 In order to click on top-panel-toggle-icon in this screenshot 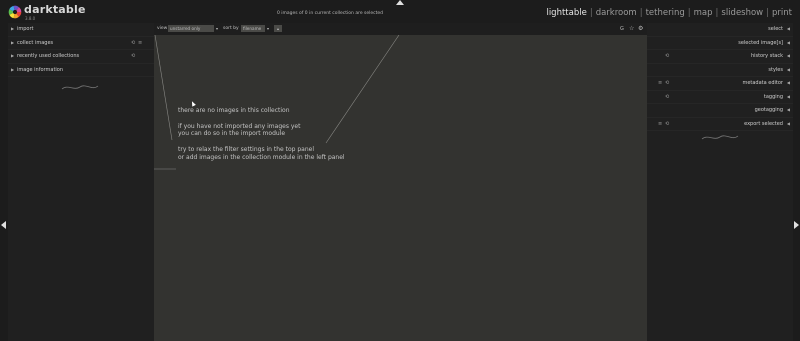, I will do `click(400, 2)`.